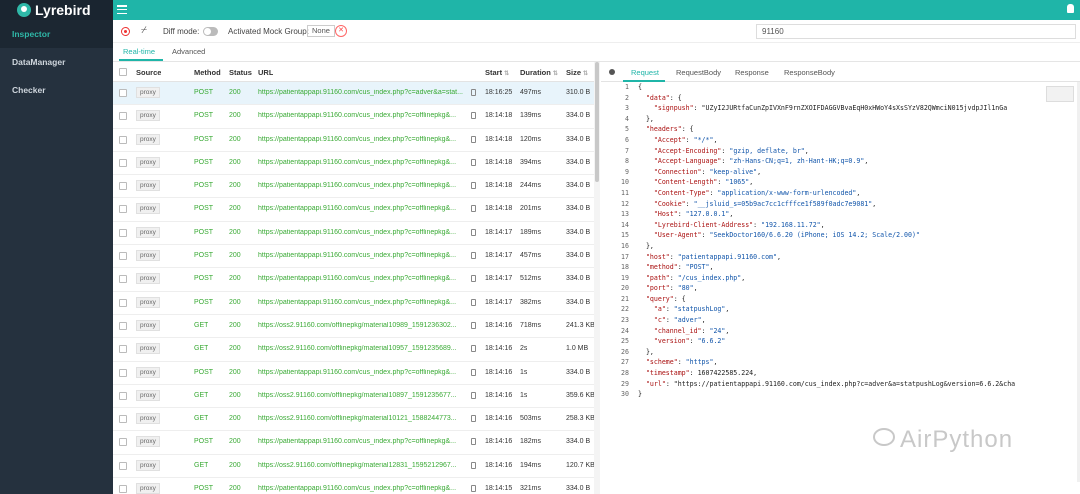 The width and height of the screenshot is (1080, 494). Describe the element at coordinates (341, 31) in the screenshot. I see `clear-mock-group-icon: ✕` at that location.